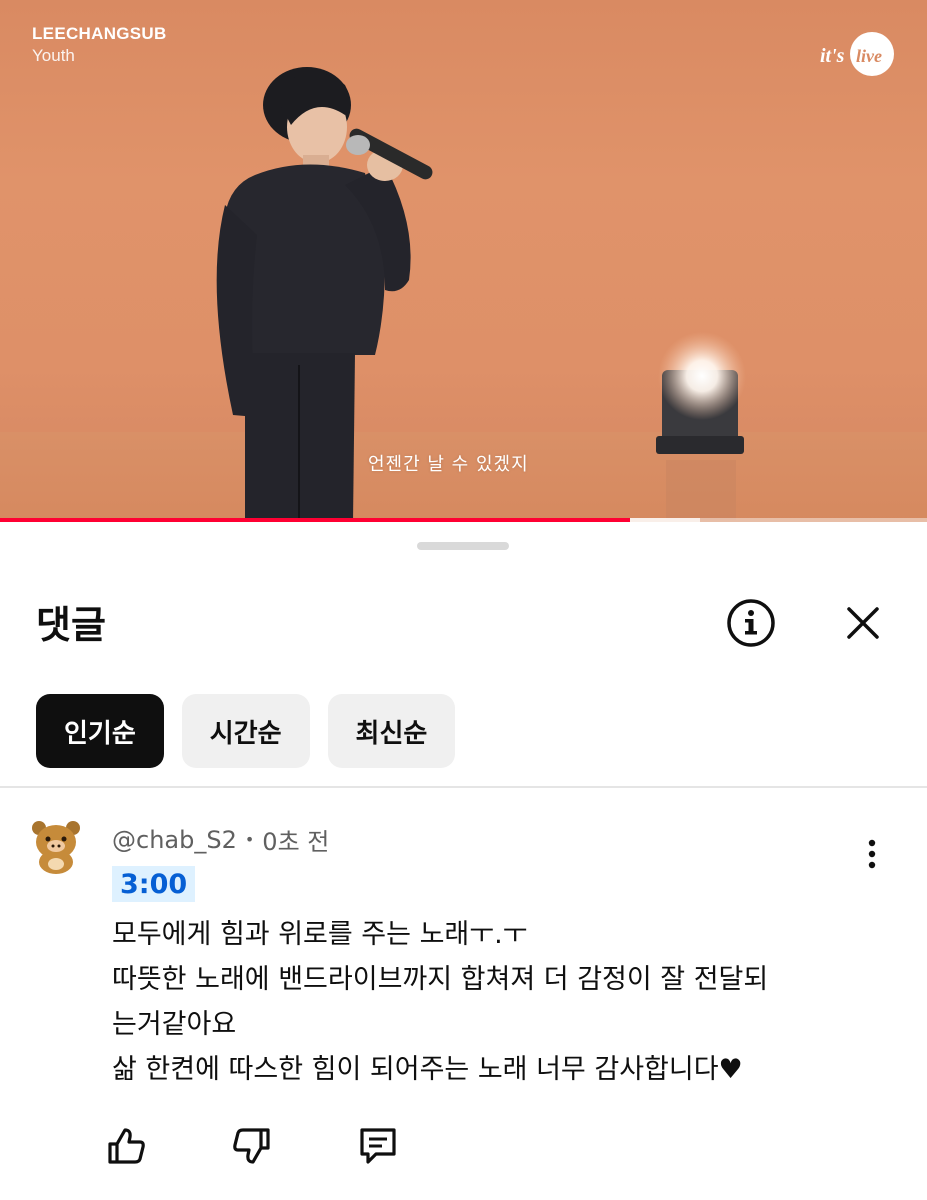 The width and height of the screenshot is (927, 1200). What do you see at coordinates (463, 477) in the screenshot?
I see `stage-floor` at bounding box center [463, 477].